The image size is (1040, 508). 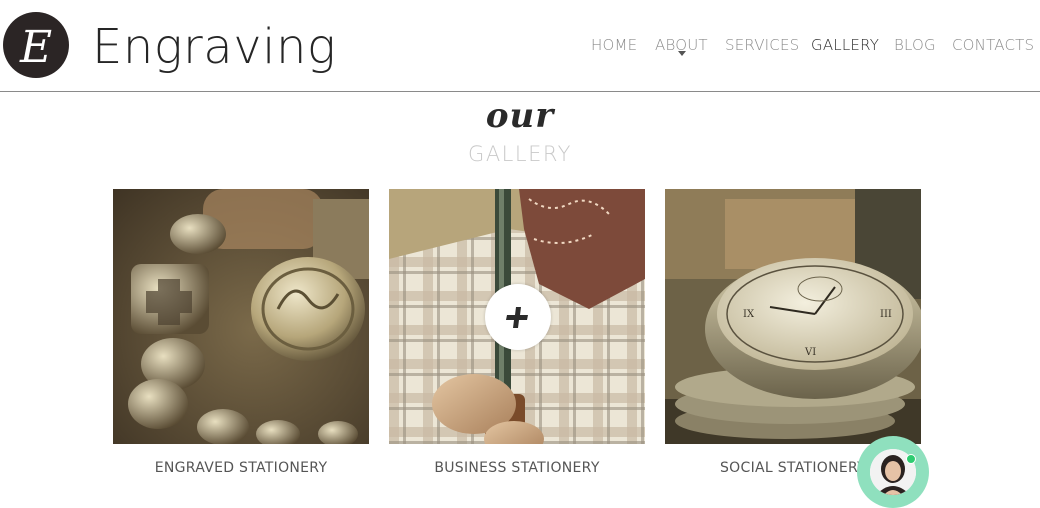 What do you see at coordinates (520, 116) in the screenshot?
I see `section-script-title: our` at bounding box center [520, 116].